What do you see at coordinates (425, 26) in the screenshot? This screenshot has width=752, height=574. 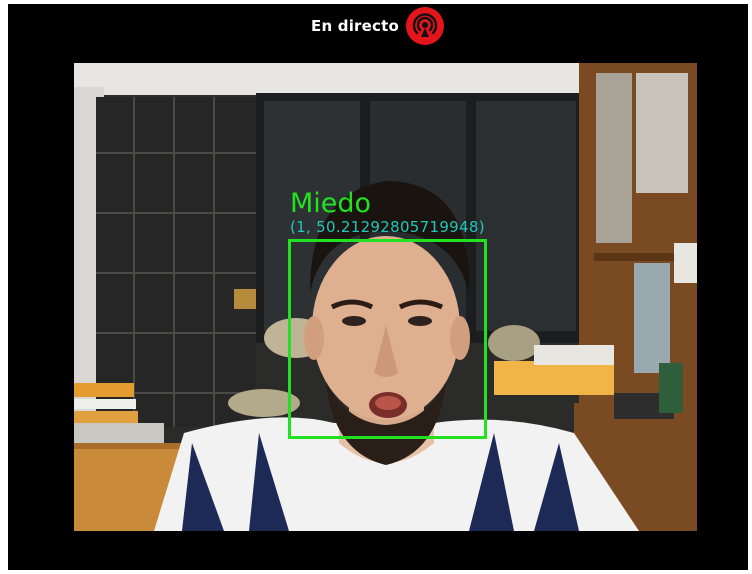 I see `broadcast-icon` at bounding box center [425, 26].